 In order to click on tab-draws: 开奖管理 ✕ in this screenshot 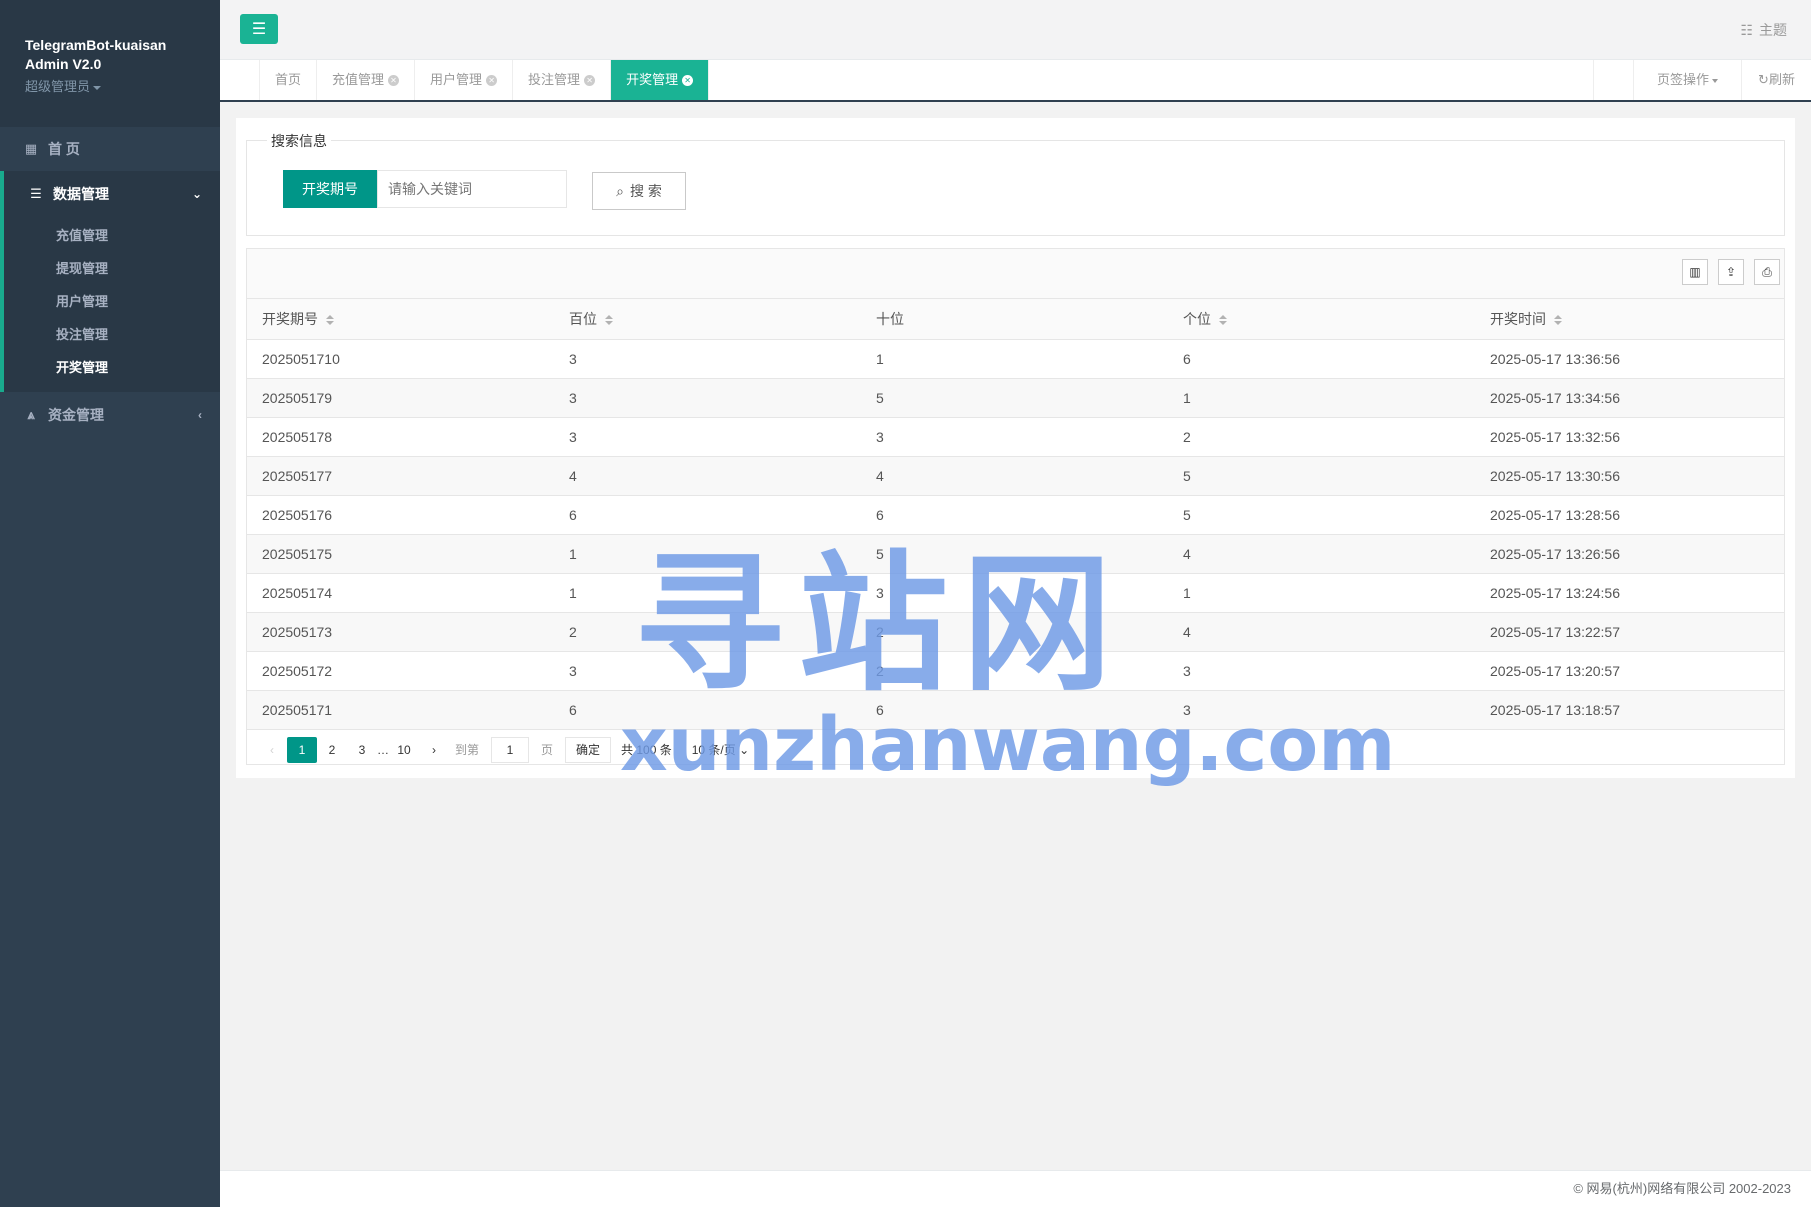, I will do `click(660, 80)`.